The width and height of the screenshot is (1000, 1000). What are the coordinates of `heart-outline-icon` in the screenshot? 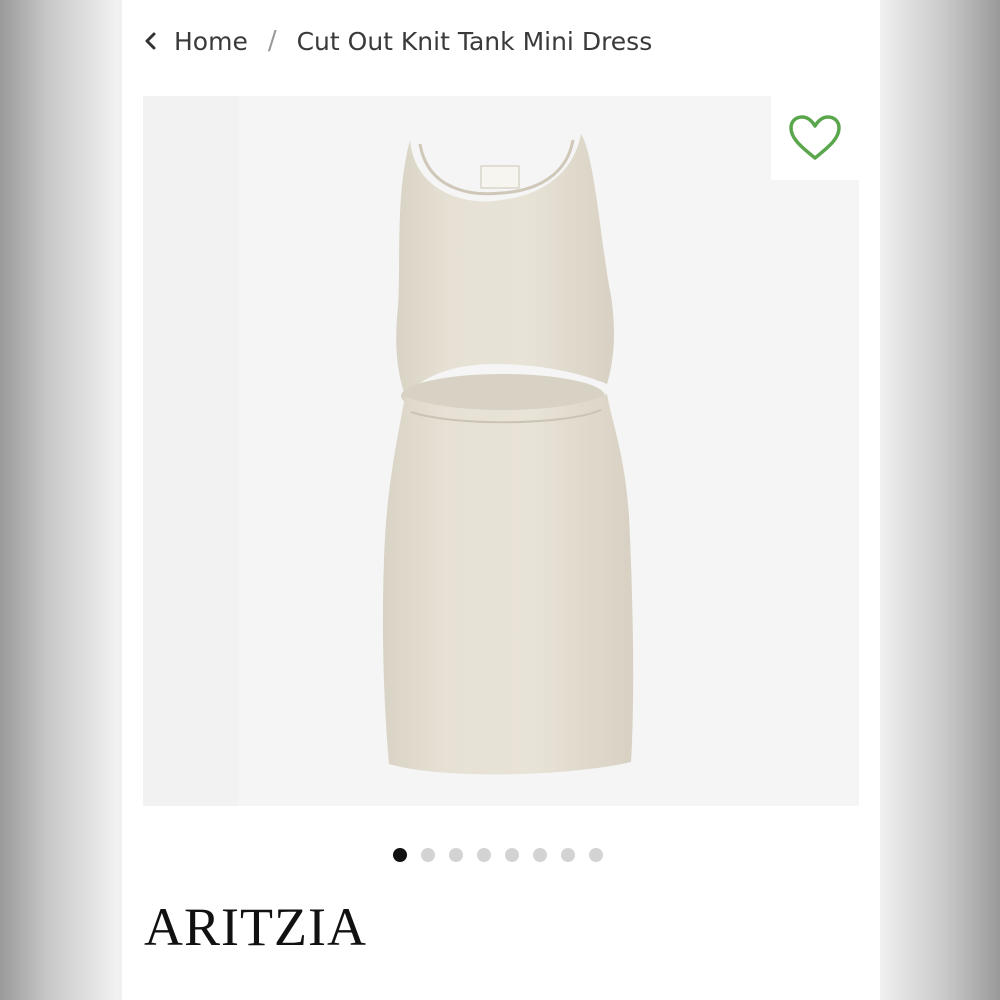 It's located at (815, 137).